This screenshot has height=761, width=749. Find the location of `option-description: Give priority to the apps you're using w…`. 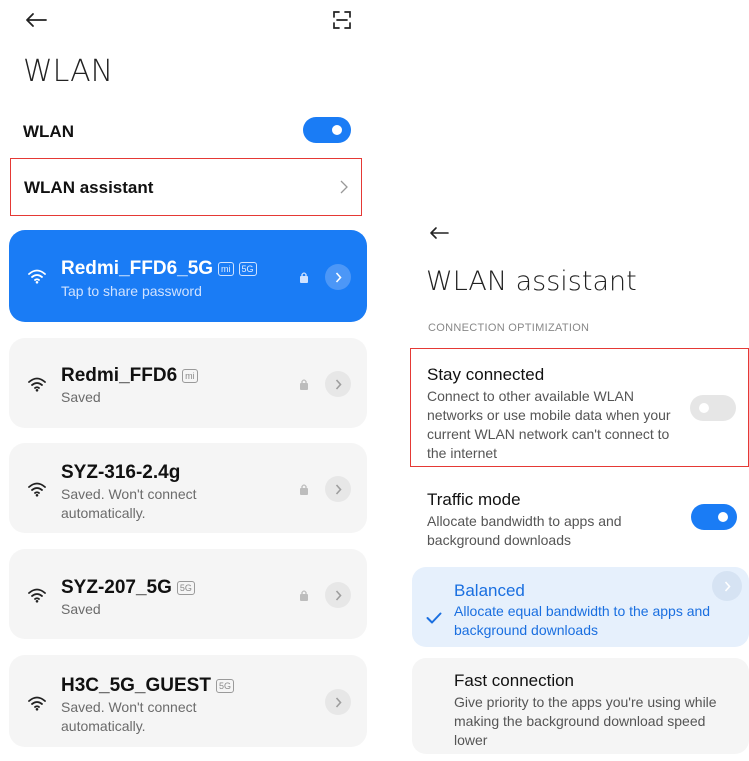

option-description: Give priority to the apps you're using w… is located at coordinates (585, 721).